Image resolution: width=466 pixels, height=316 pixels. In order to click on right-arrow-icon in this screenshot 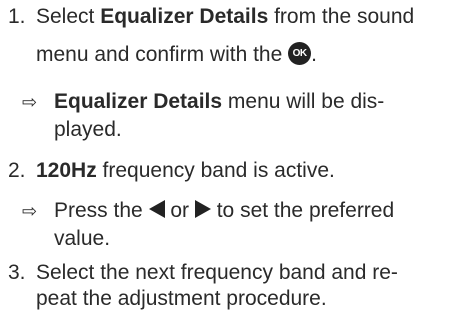, I will do `click(202, 209)`.